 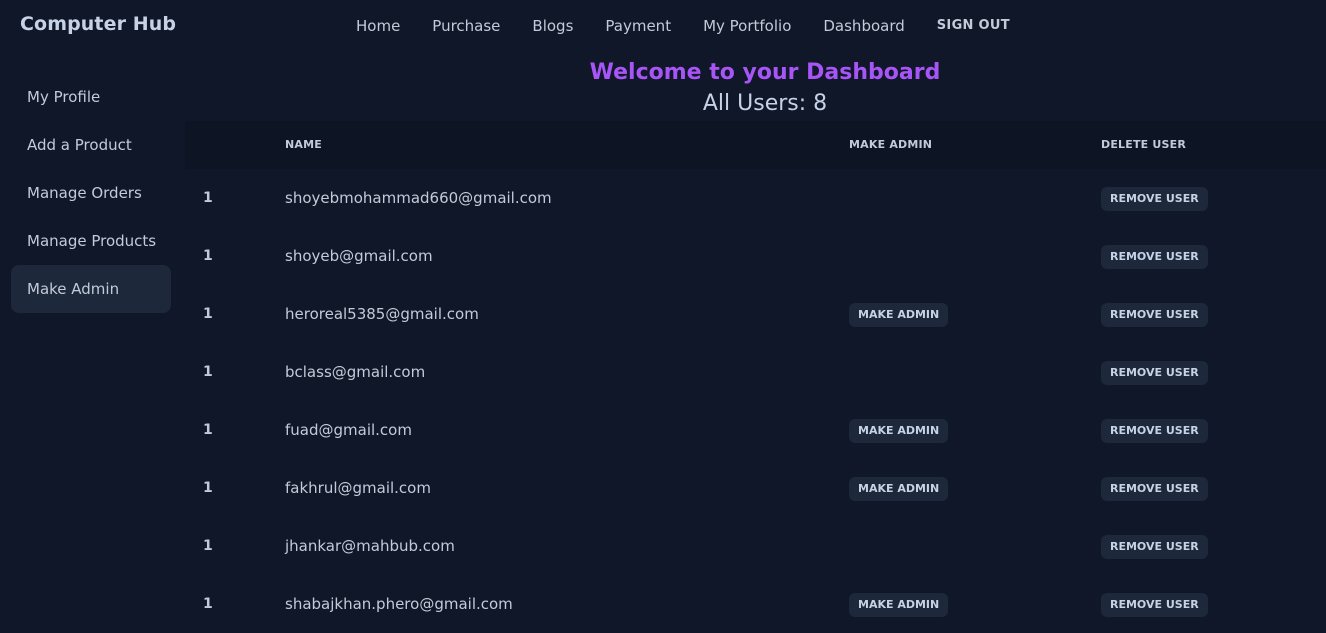 What do you see at coordinates (755, 372) in the screenshot?
I see `table-row: 1 bclass@gmail.com Remove User` at bounding box center [755, 372].